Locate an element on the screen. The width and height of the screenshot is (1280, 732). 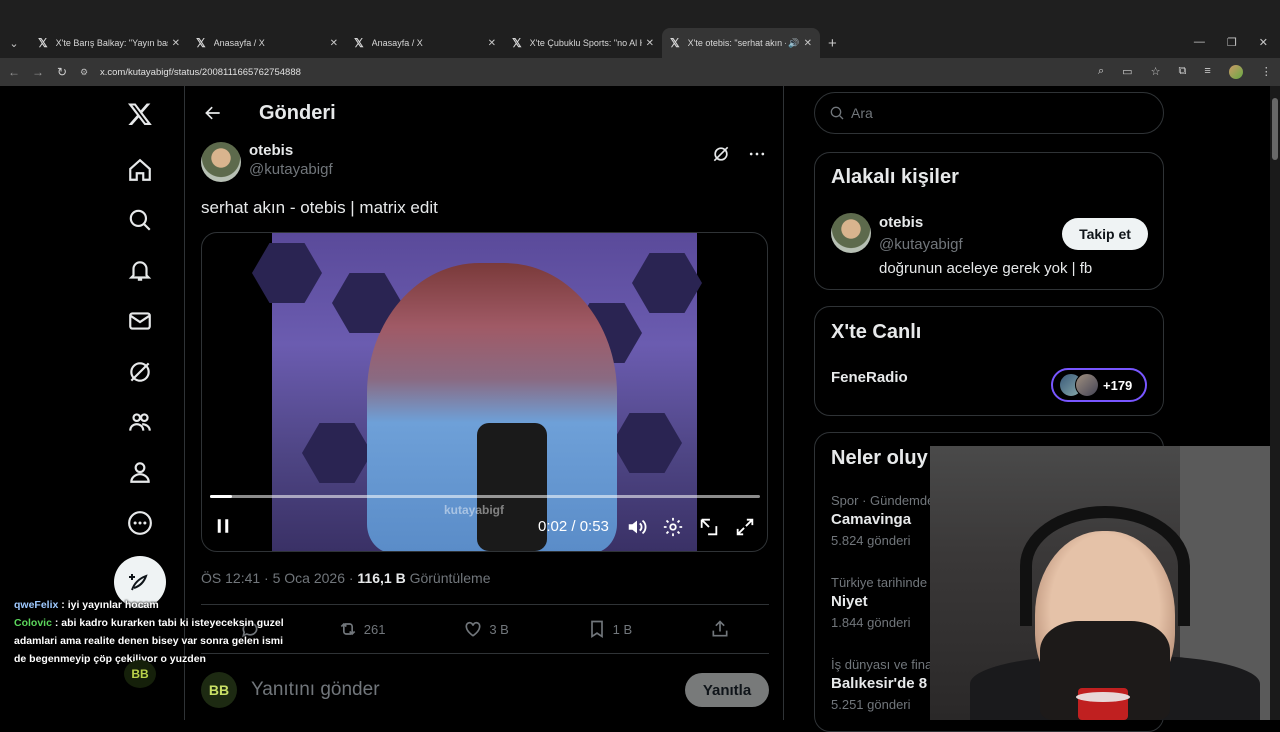
browser-tab-active: 𝕏 X'te otebis: "serhat akın - o 🔊 ✕ is located at coordinates (741, 43).